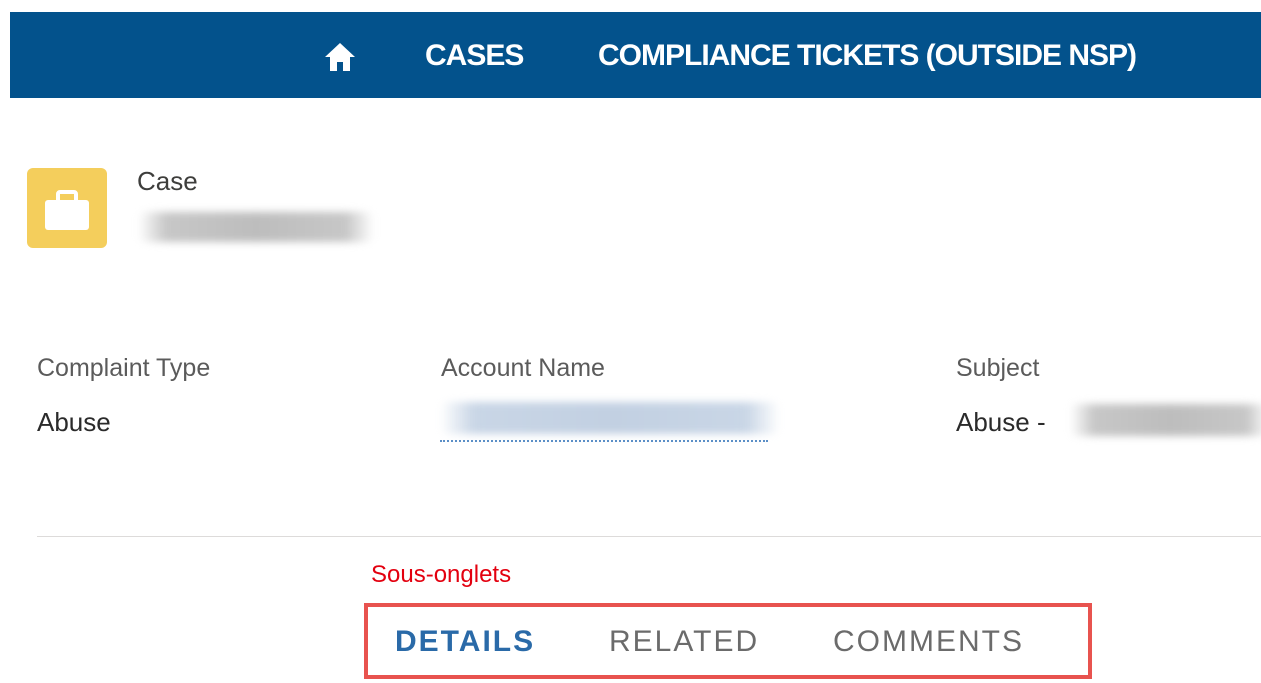  What do you see at coordinates (340, 57) in the screenshot?
I see `home-icon` at bounding box center [340, 57].